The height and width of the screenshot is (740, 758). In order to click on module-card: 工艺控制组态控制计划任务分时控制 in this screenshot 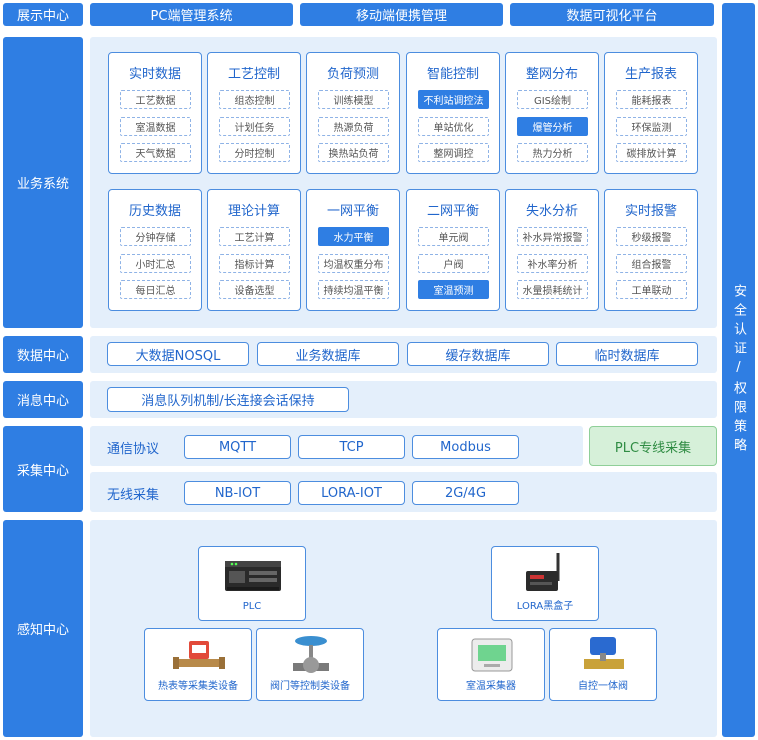, I will do `click(254, 113)`.